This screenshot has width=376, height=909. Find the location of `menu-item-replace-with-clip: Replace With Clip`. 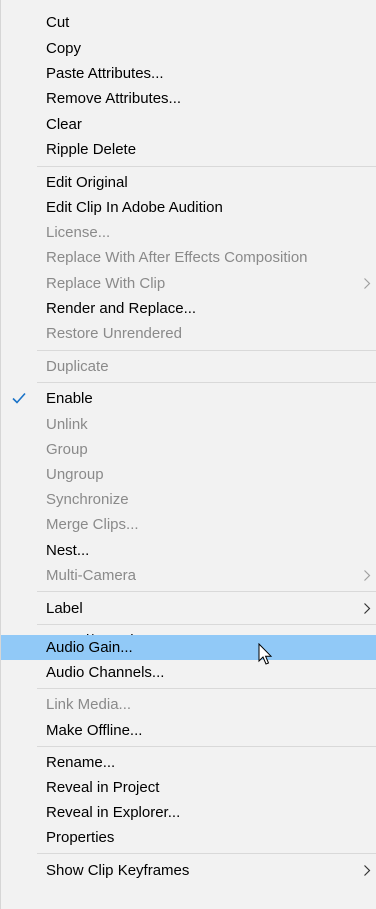

menu-item-replace-with-clip: Replace With Clip is located at coordinates (188, 283).